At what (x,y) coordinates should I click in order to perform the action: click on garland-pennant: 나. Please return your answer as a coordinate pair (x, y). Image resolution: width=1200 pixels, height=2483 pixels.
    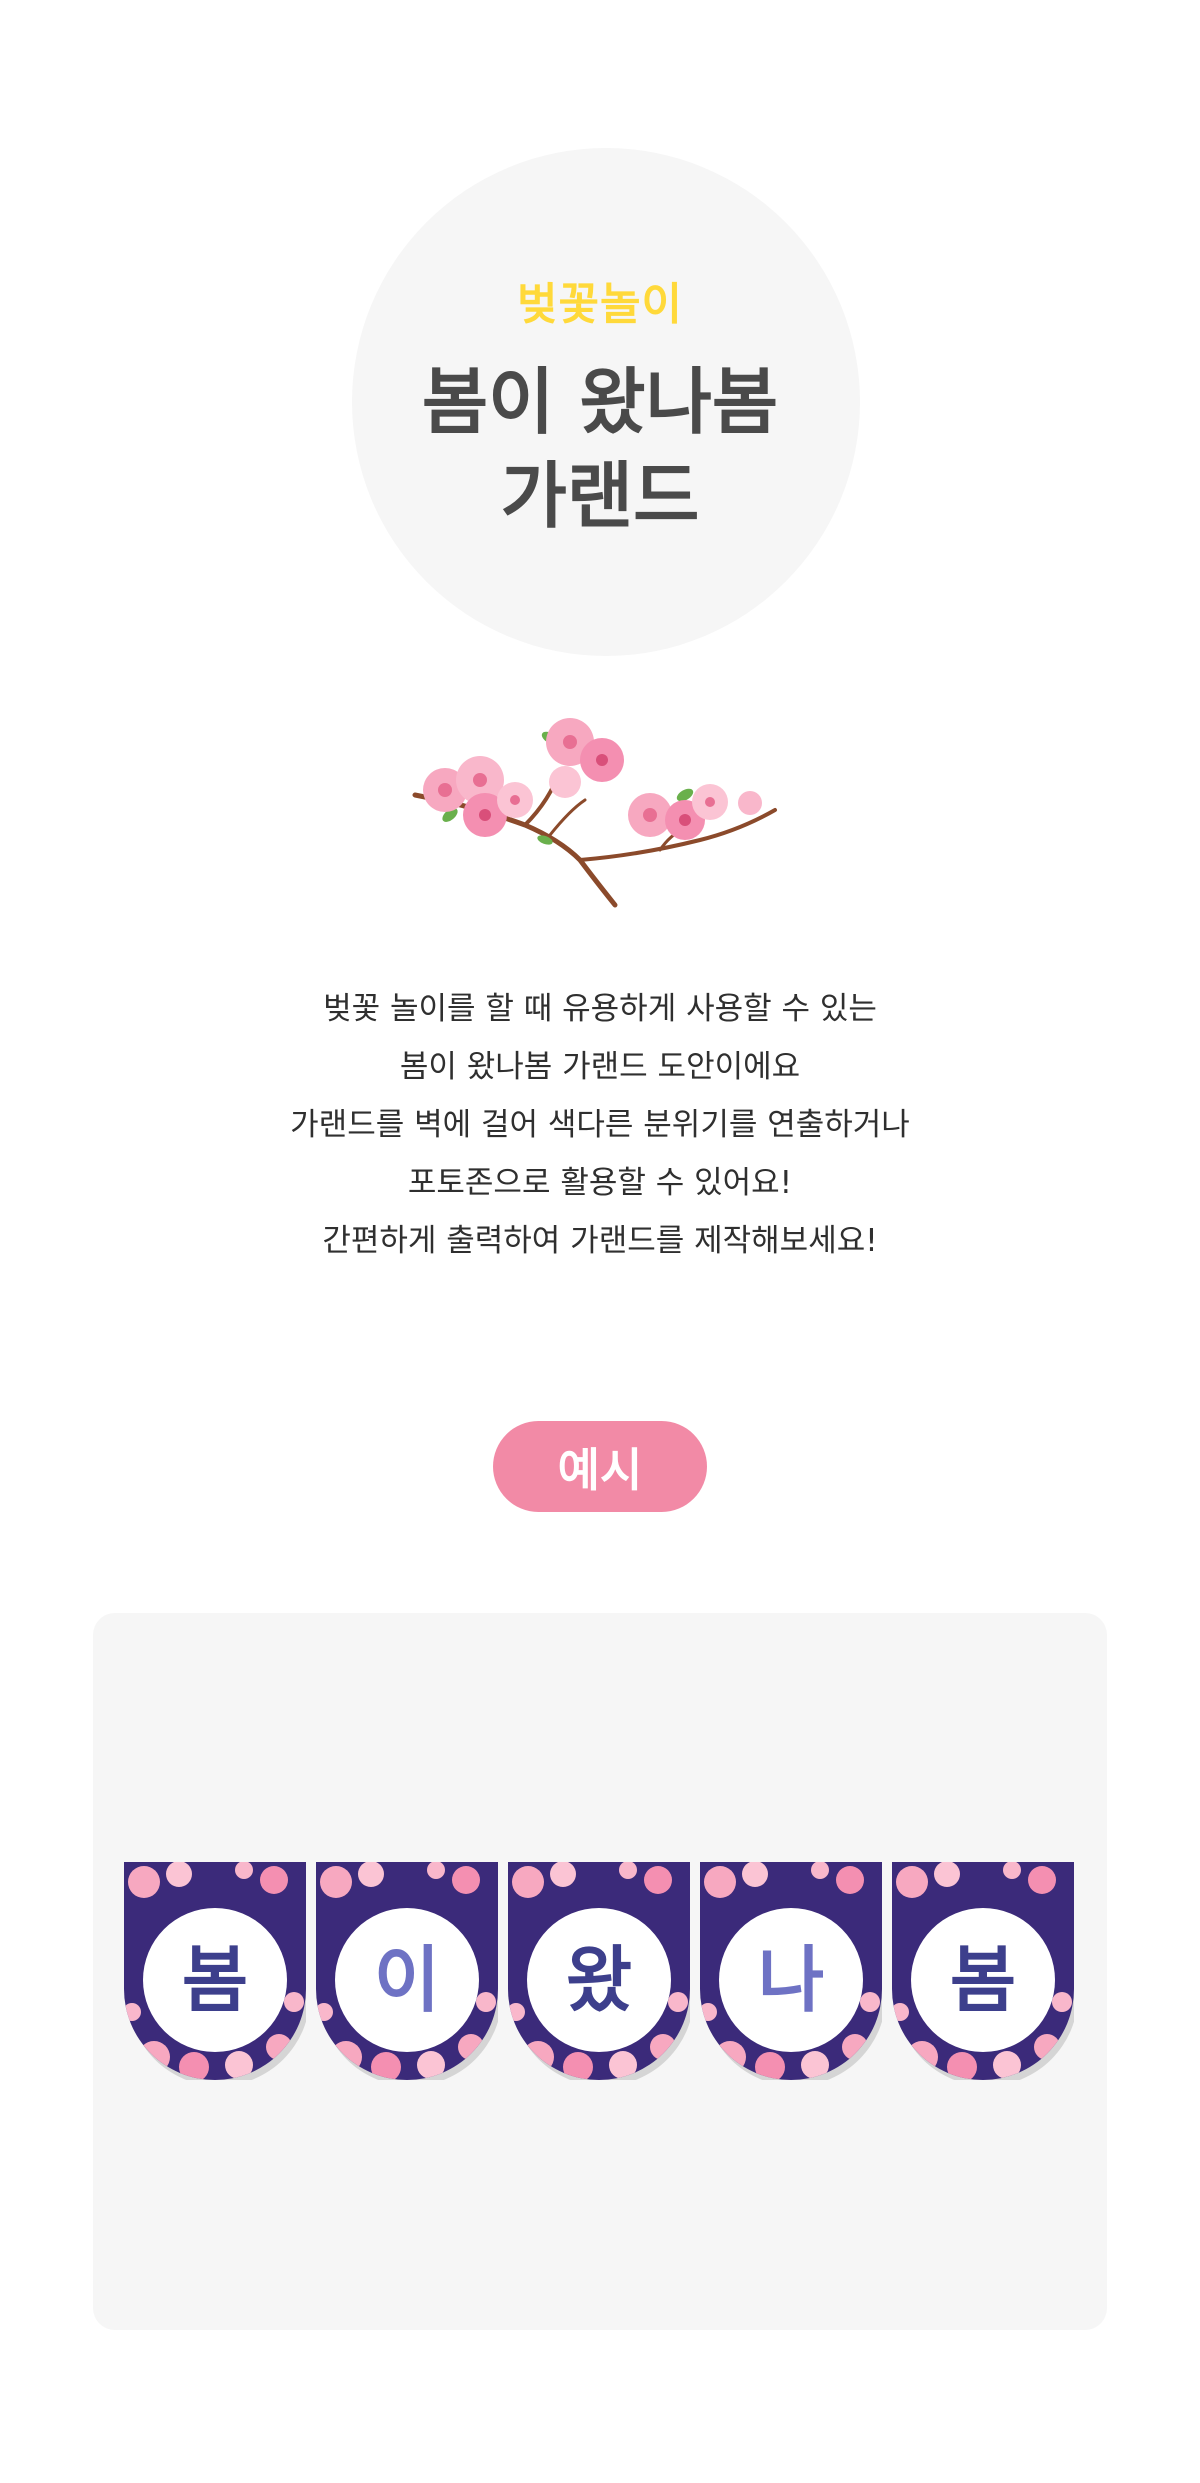
    Looking at the image, I should click on (791, 1971).